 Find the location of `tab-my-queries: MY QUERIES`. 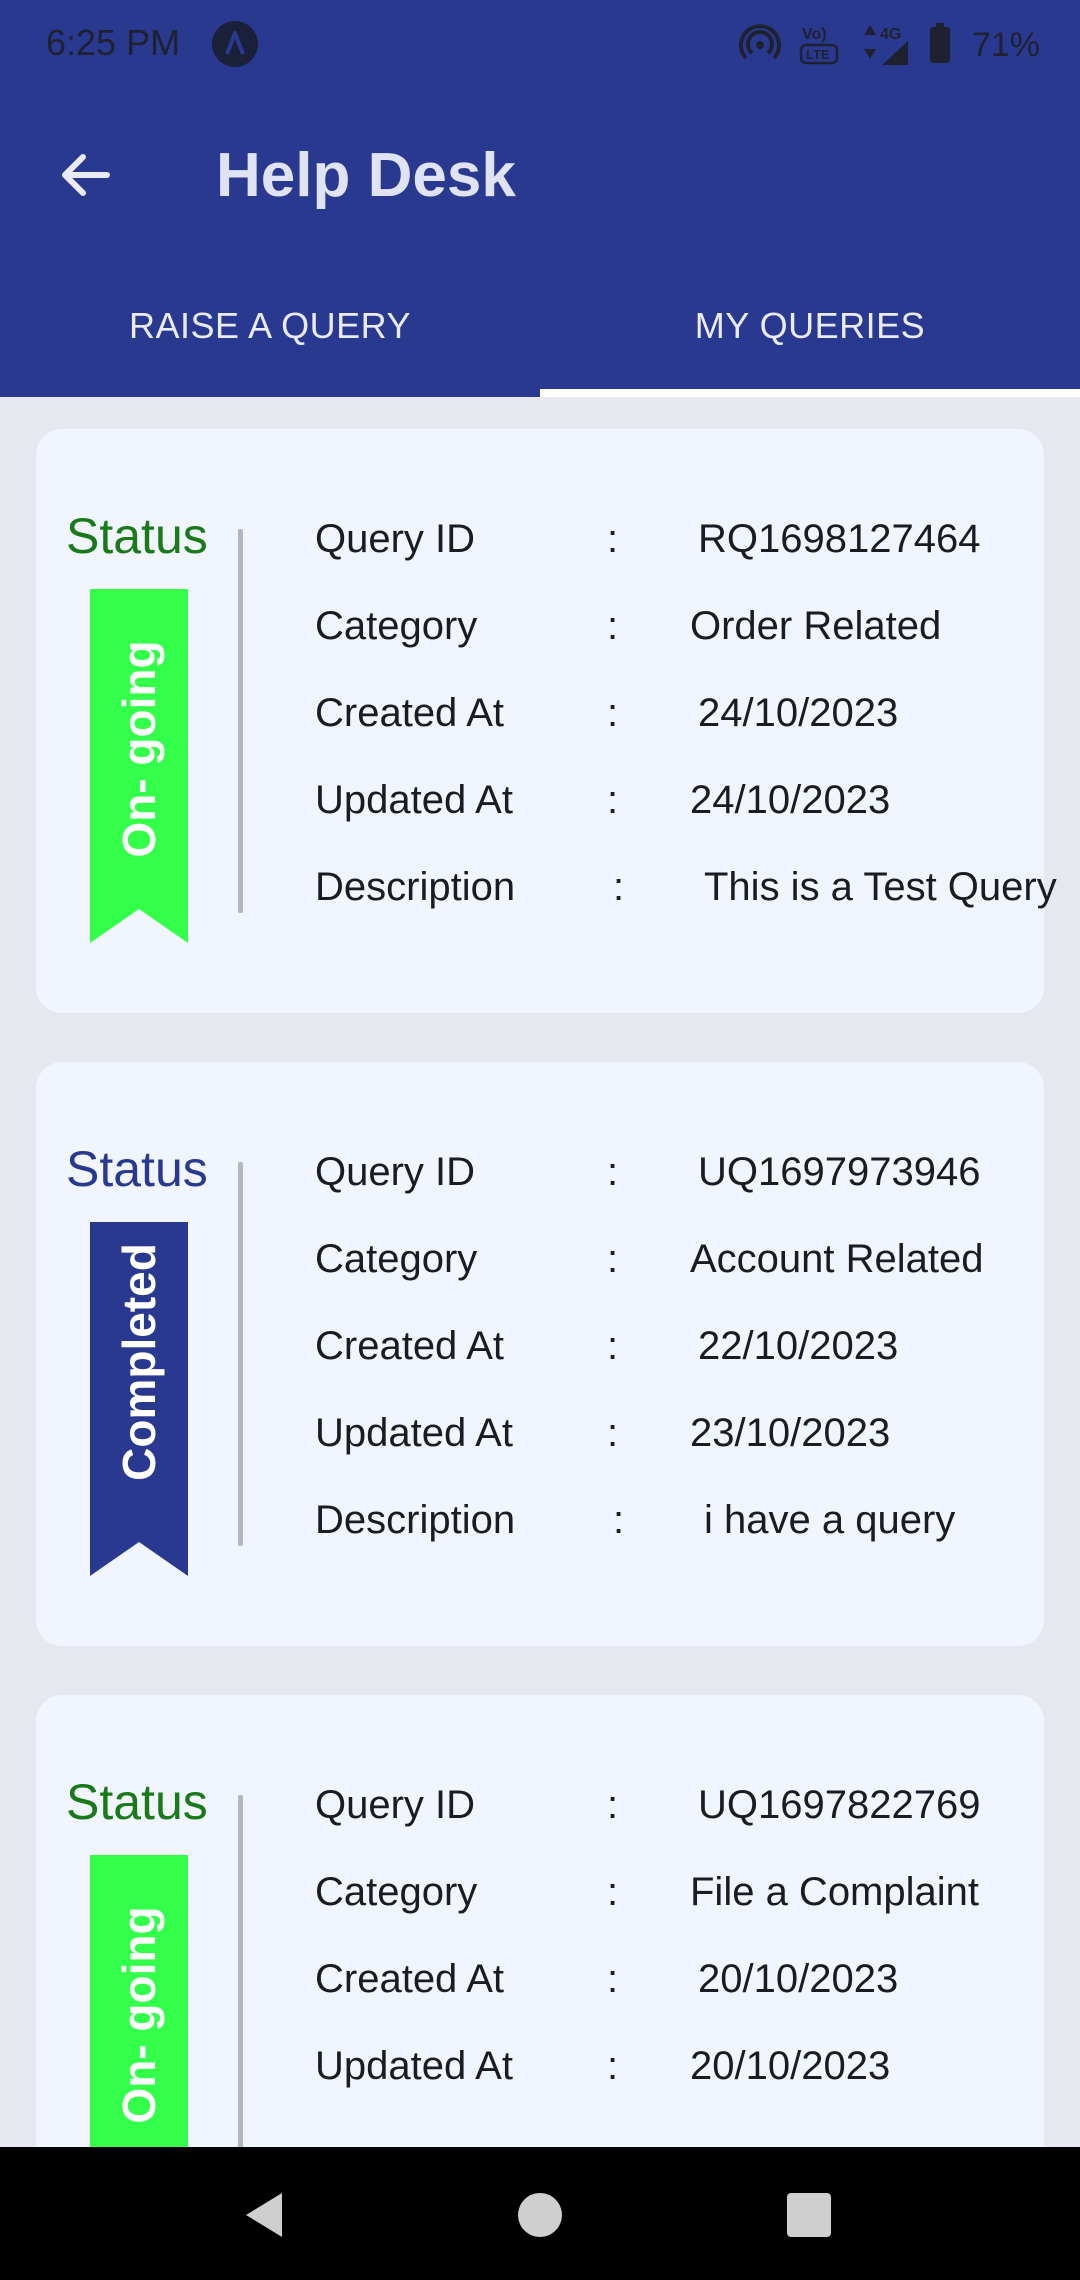

tab-my-queries: MY QUERIES is located at coordinates (810, 326).